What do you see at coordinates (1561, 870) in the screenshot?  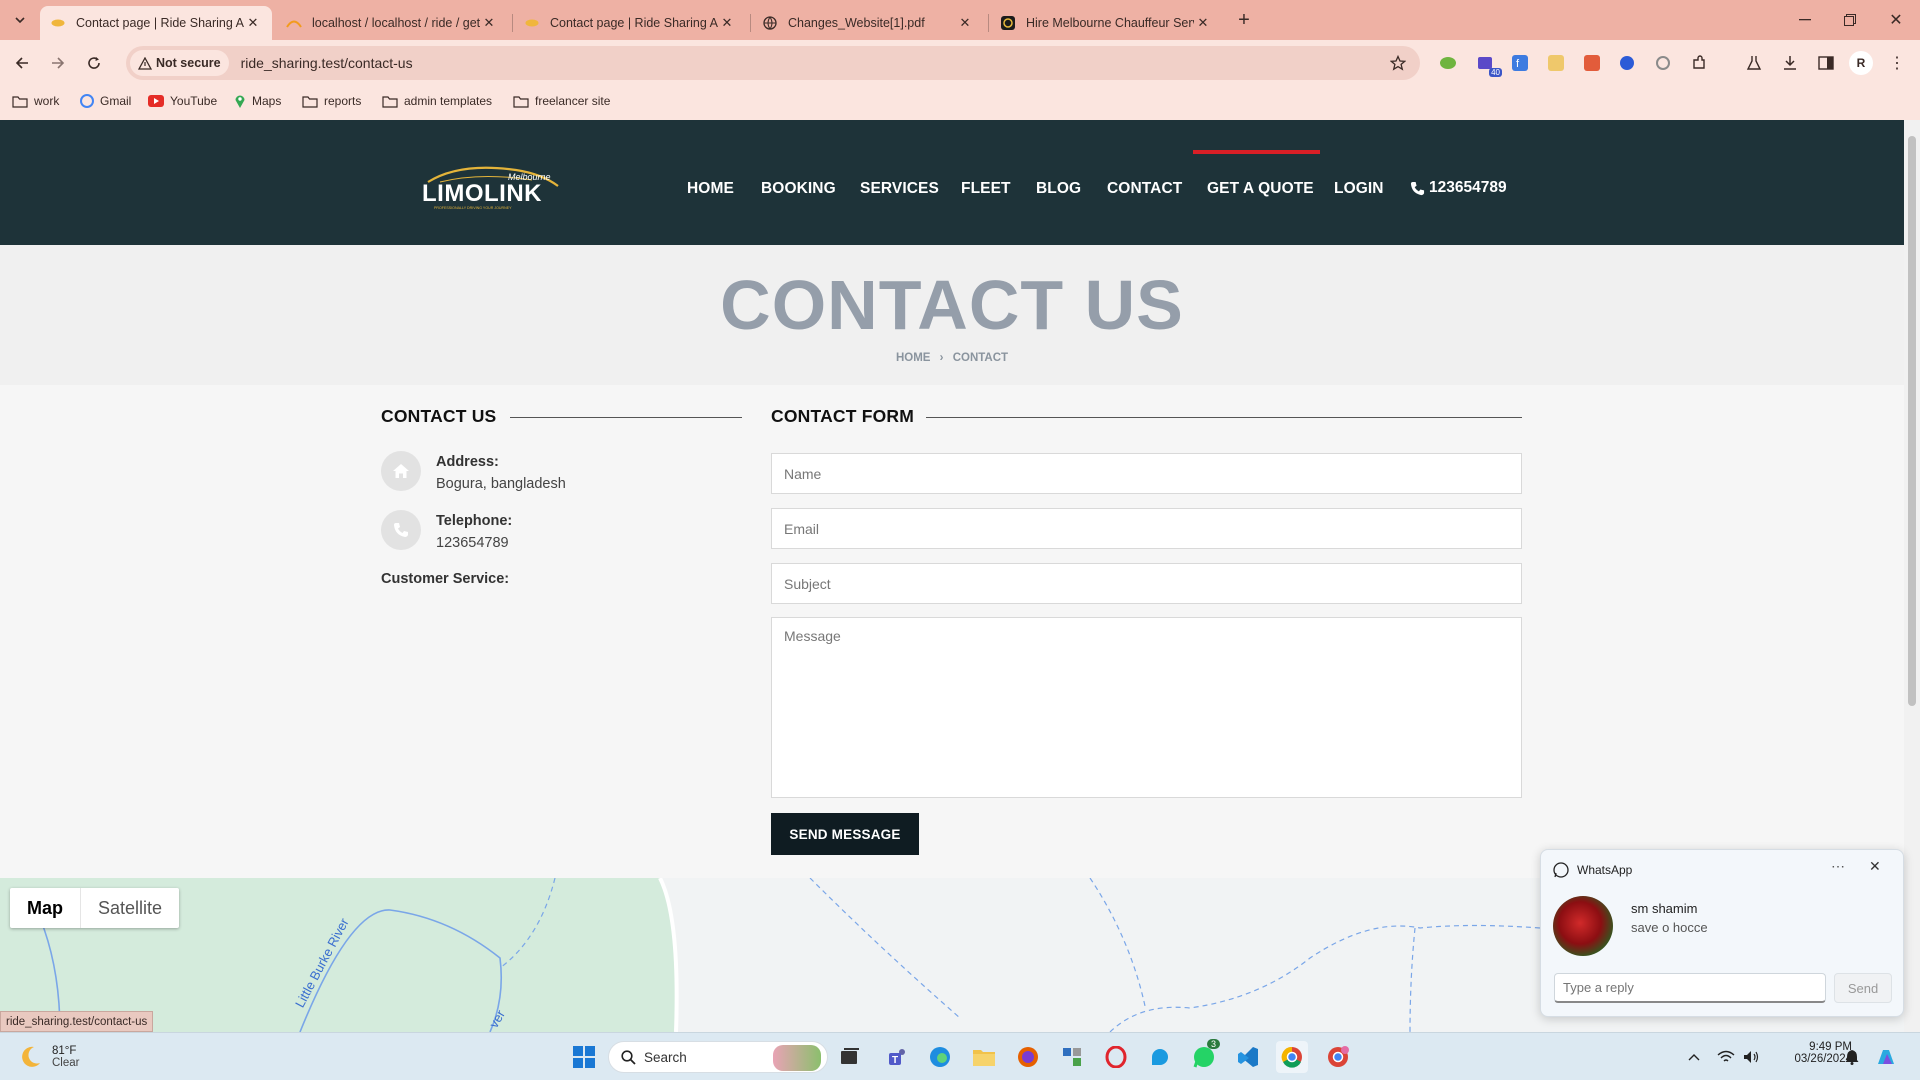 I see `whatsapp-icon` at bounding box center [1561, 870].